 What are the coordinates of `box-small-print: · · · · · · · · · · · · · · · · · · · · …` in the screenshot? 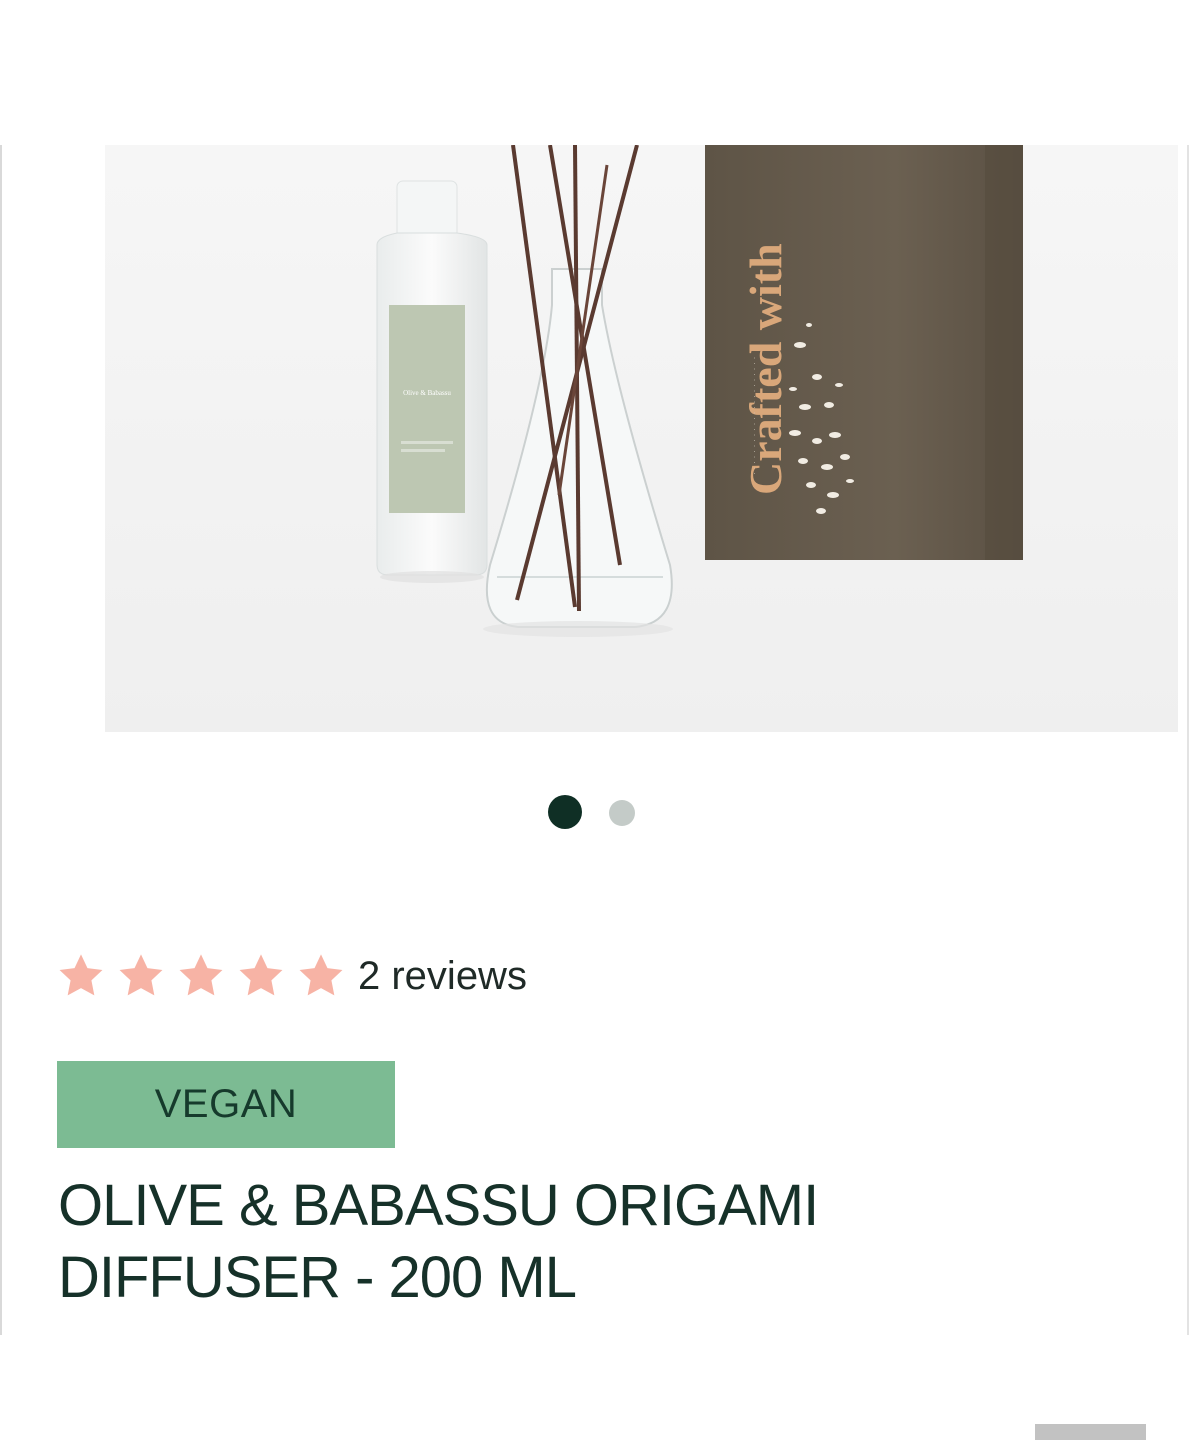 It's located at (754, 416).